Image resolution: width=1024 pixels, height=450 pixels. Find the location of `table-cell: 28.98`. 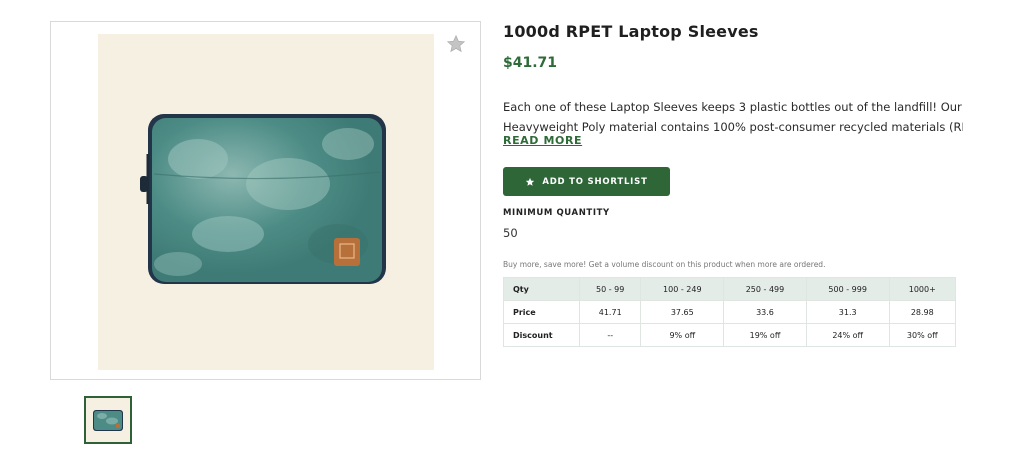

table-cell: 28.98 is located at coordinates (922, 312).